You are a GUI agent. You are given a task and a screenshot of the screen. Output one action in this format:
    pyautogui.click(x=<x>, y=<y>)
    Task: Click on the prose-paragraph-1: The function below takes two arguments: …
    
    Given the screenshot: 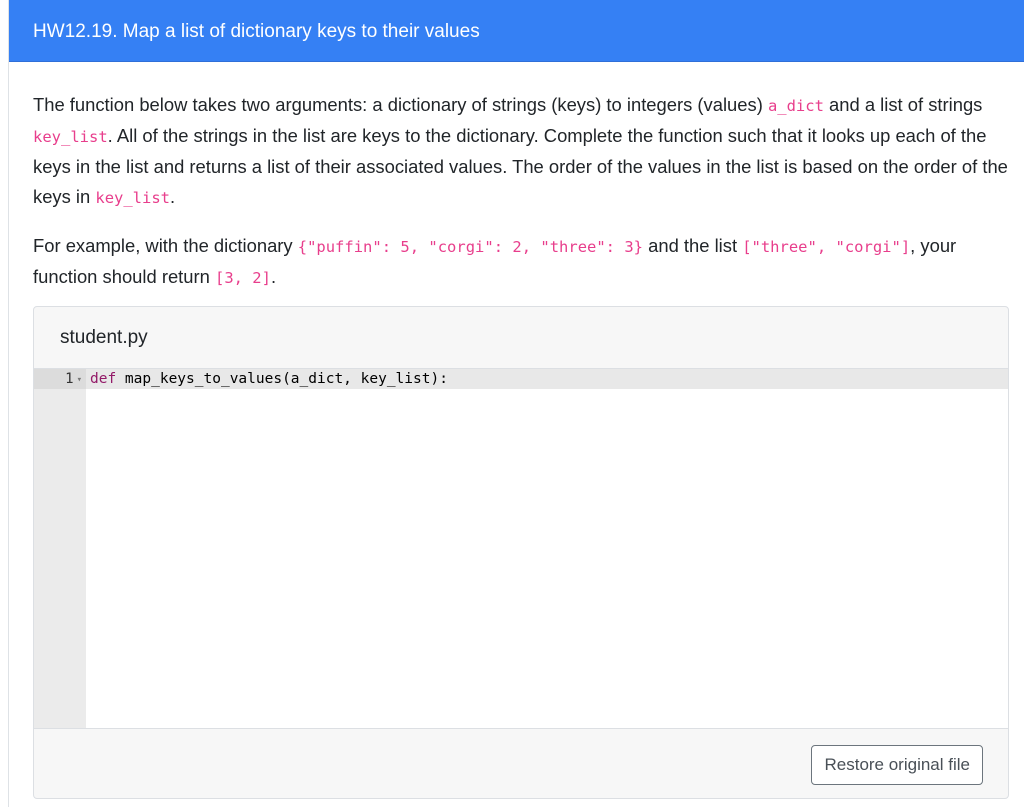 What is the action you would take?
    pyautogui.click(x=520, y=151)
    